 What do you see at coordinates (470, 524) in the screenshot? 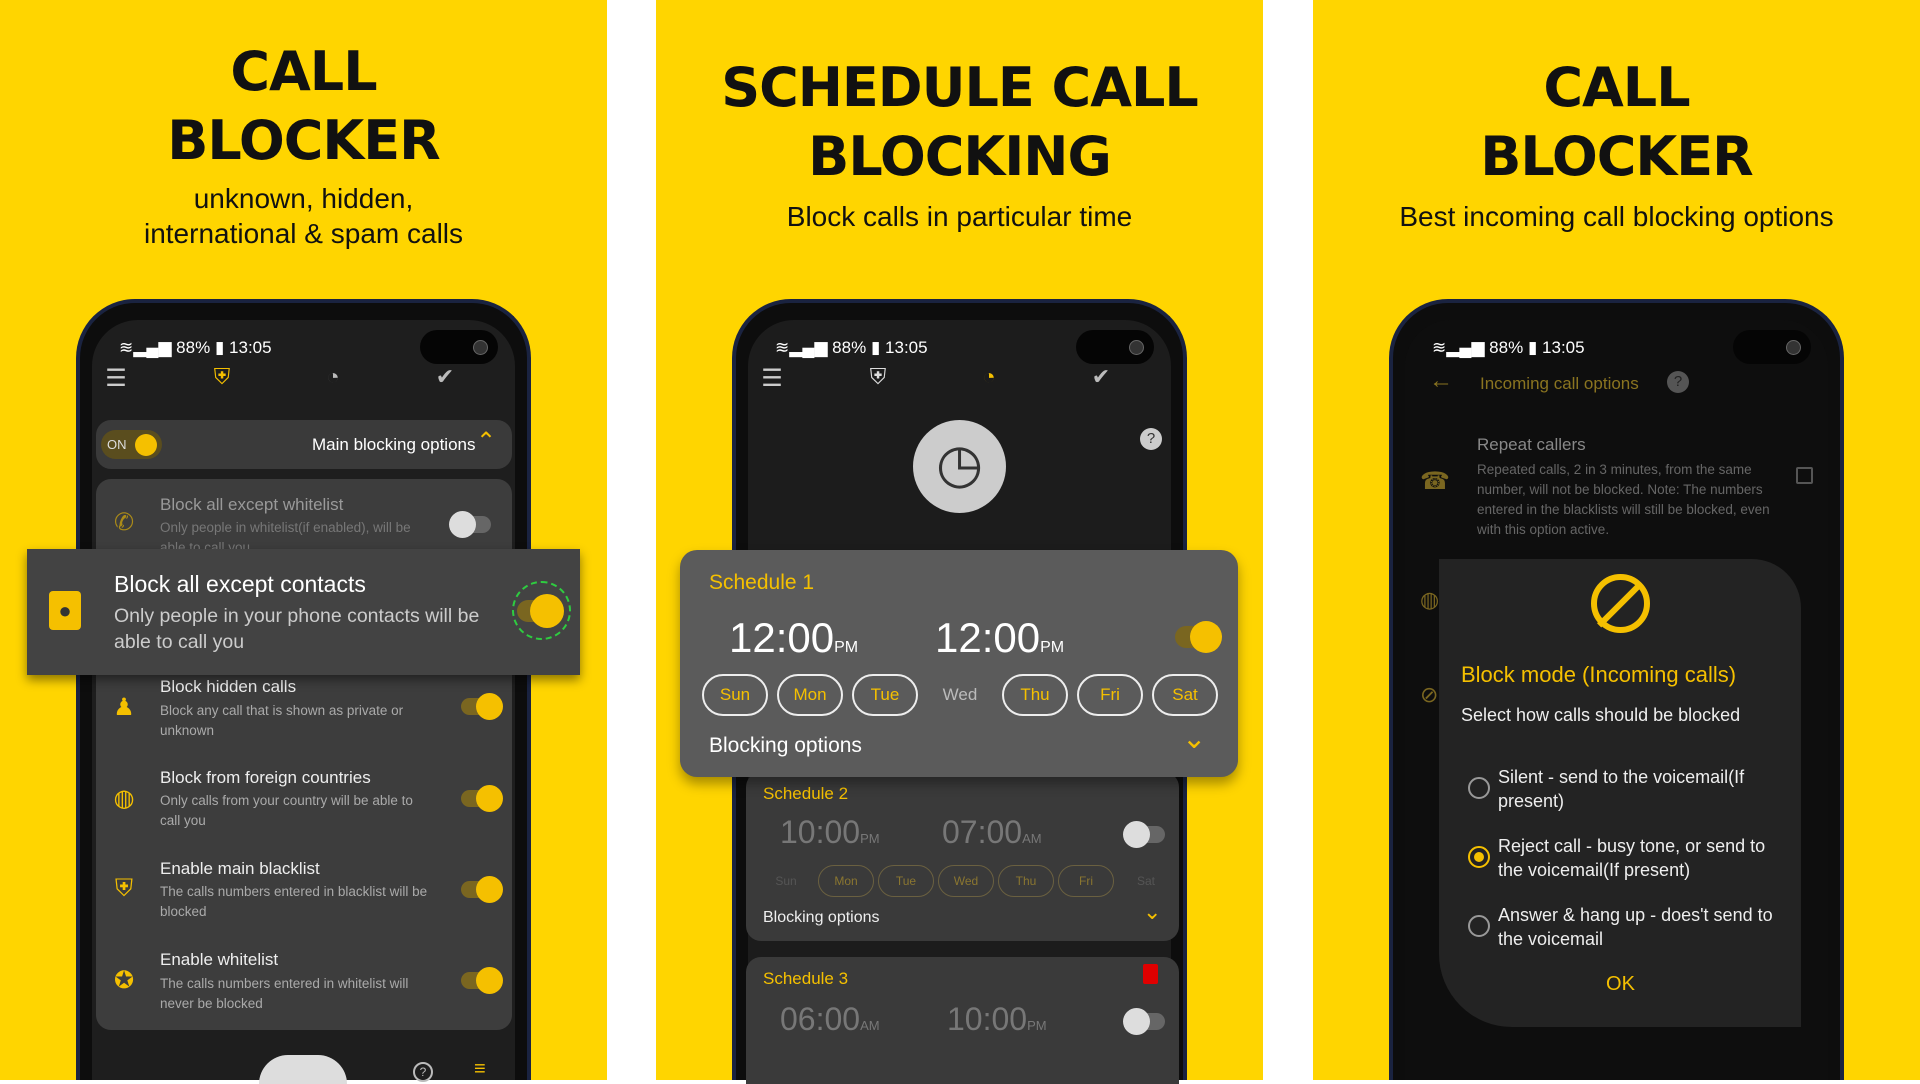
I see `toggle-whitelist-only` at bounding box center [470, 524].